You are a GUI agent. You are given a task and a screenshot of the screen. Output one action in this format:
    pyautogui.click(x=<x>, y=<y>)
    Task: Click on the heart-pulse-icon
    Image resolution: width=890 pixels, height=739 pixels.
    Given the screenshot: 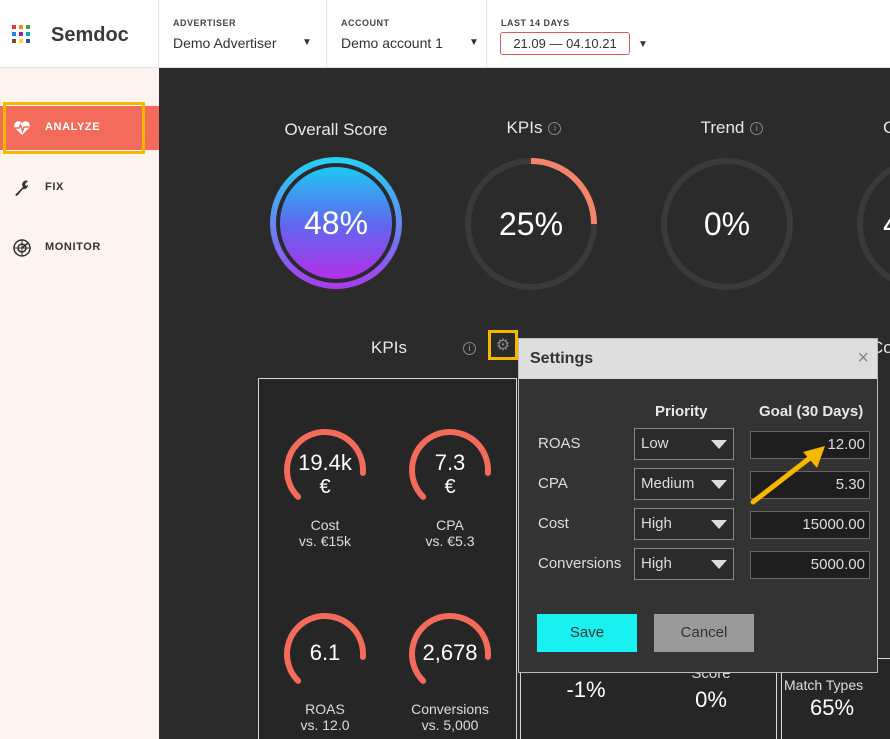 What is the action you would take?
    pyautogui.click(x=22, y=128)
    